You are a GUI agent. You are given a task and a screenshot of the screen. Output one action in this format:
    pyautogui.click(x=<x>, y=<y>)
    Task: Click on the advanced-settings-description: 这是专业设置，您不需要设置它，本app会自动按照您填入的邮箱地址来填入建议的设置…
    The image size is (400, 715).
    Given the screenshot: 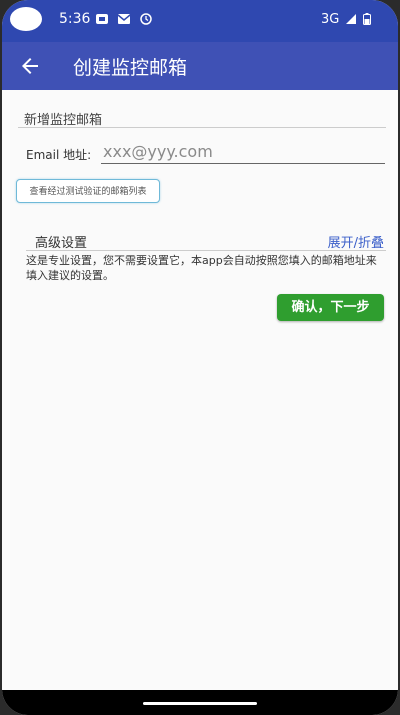 What is the action you would take?
    pyautogui.click(x=201, y=268)
    